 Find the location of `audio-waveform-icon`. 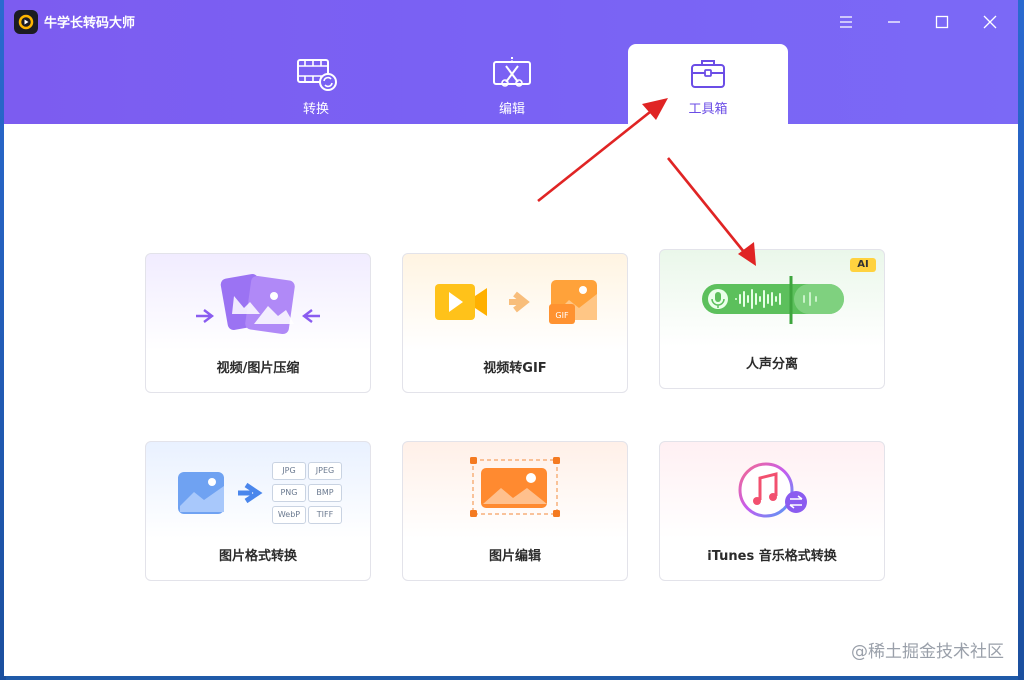

audio-waveform-icon is located at coordinates (773, 300).